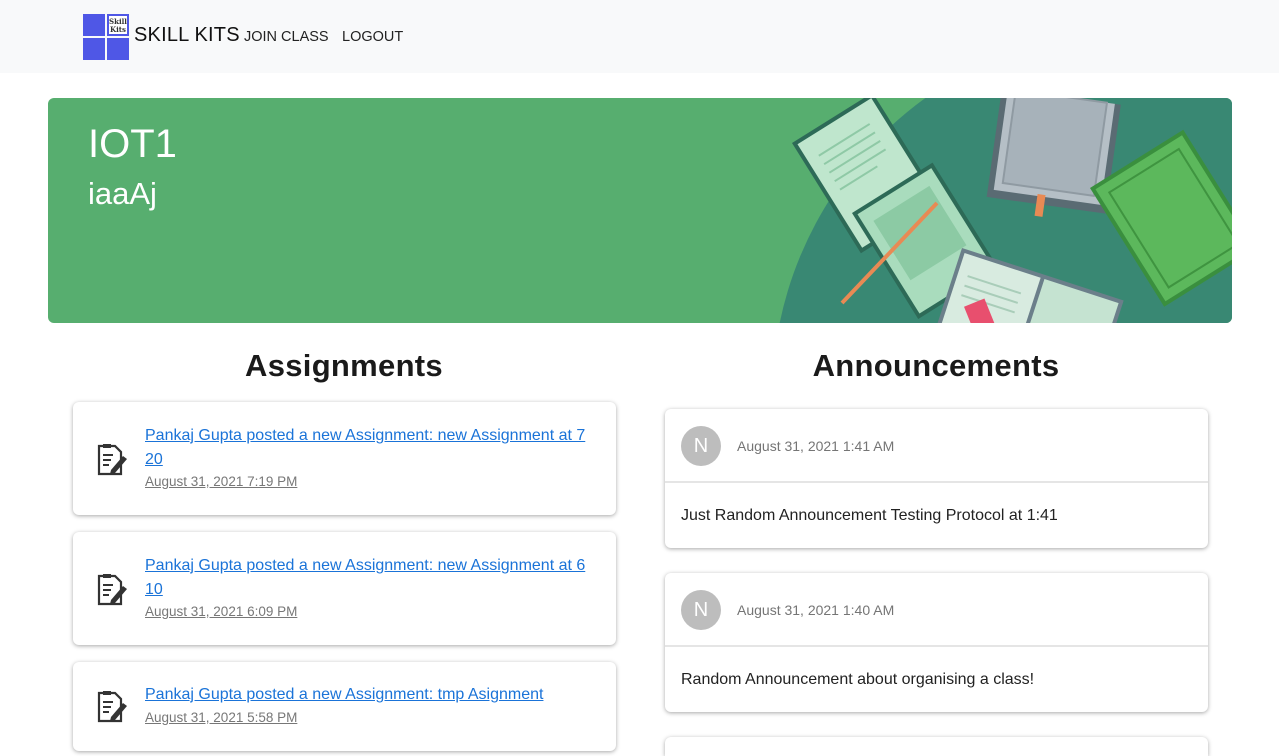 The image size is (1279, 756). Describe the element at coordinates (286, 37) in the screenshot. I see `join-class-link: JOIN CLASS` at that location.